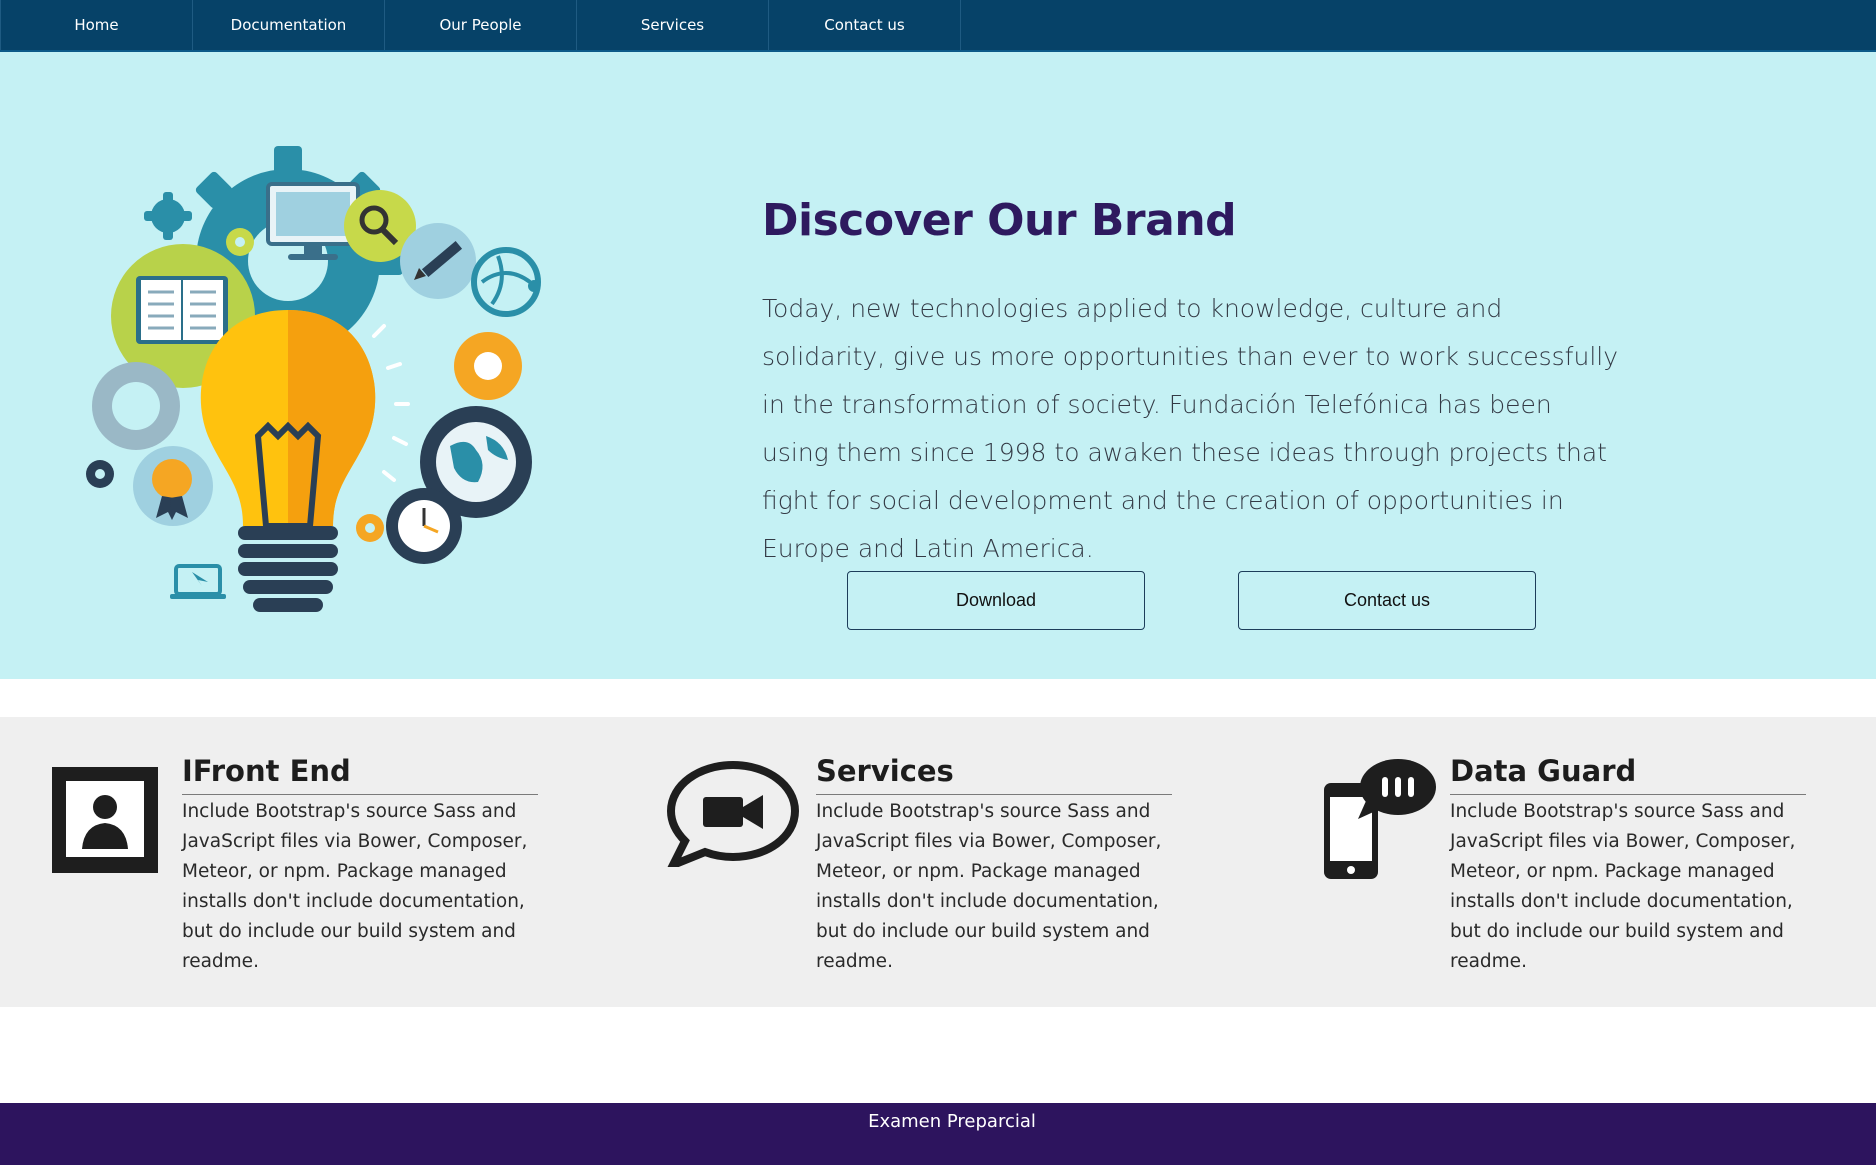  What do you see at coordinates (100, 474) in the screenshot?
I see `dark-gear-icon` at bounding box center [100, 474].